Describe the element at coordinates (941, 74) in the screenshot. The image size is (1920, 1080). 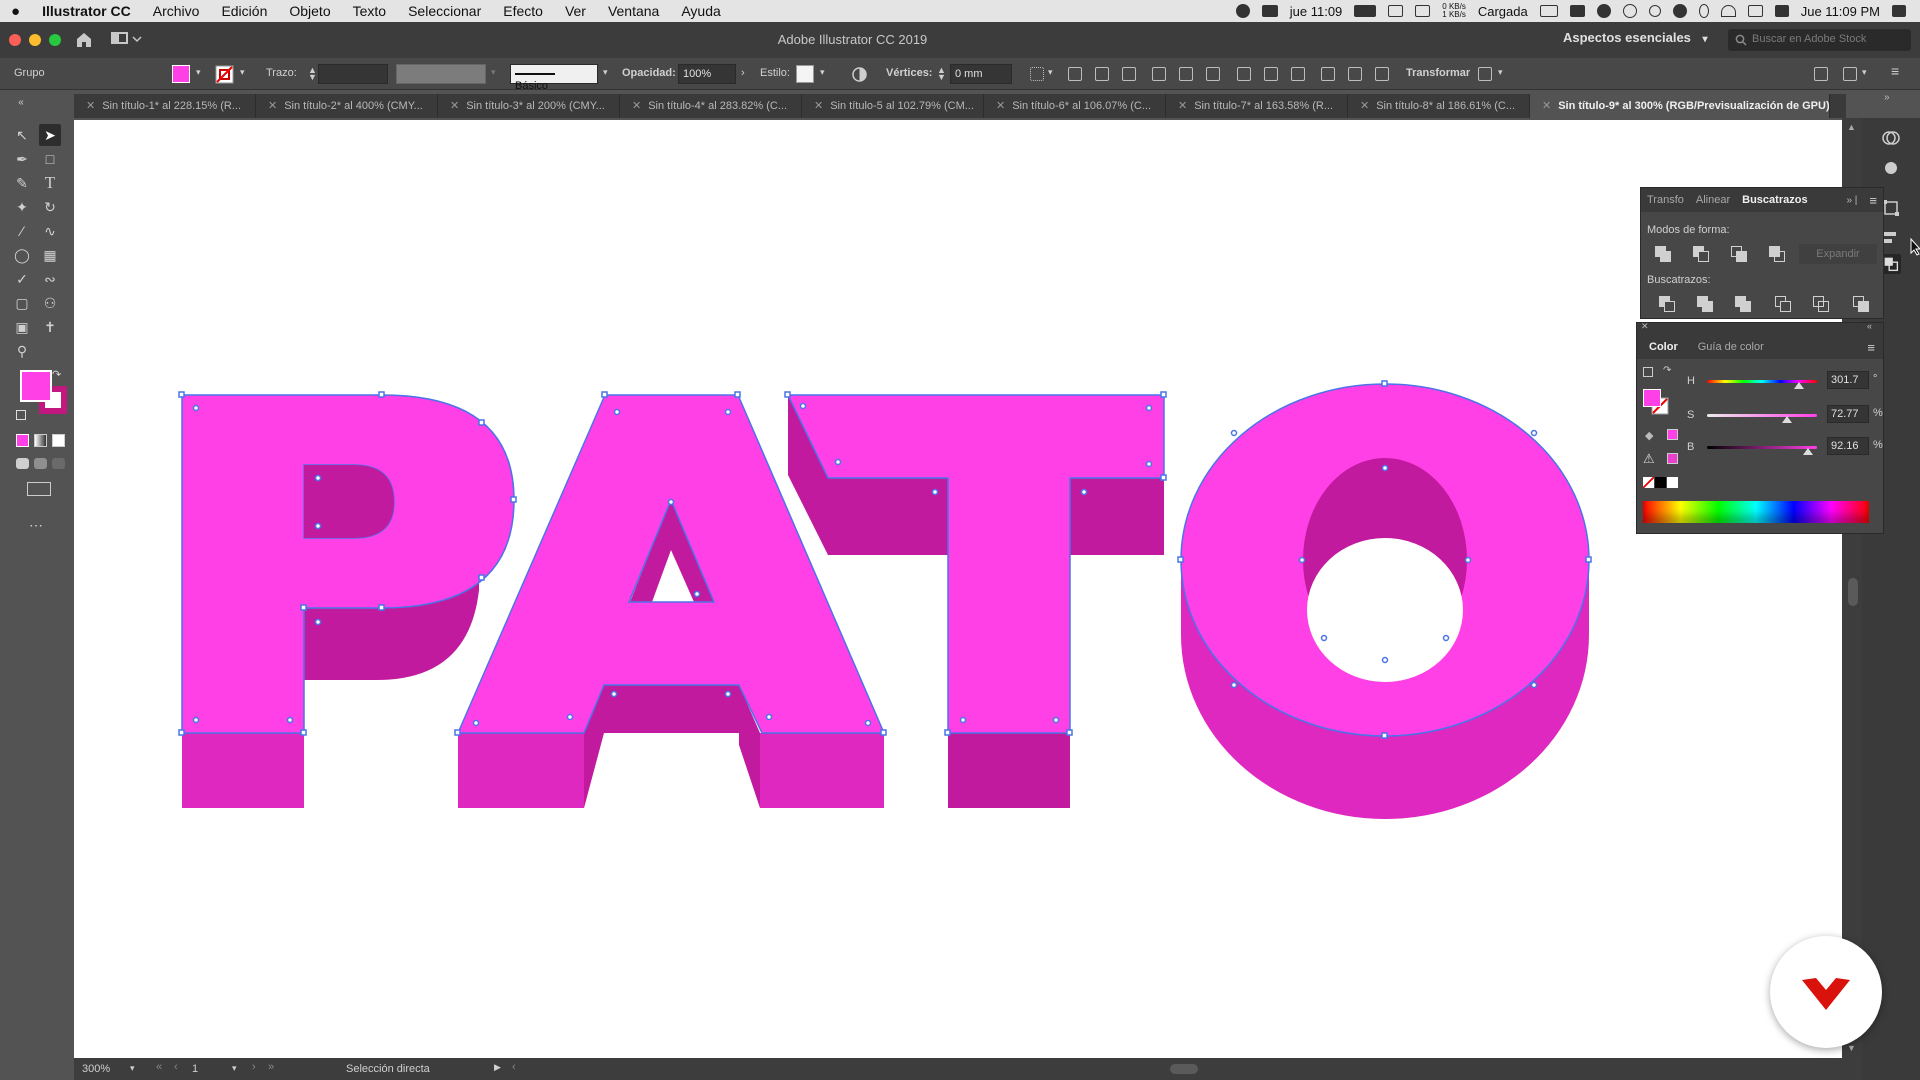
I see `vertices-stepper: ▲ ▼` at that location.